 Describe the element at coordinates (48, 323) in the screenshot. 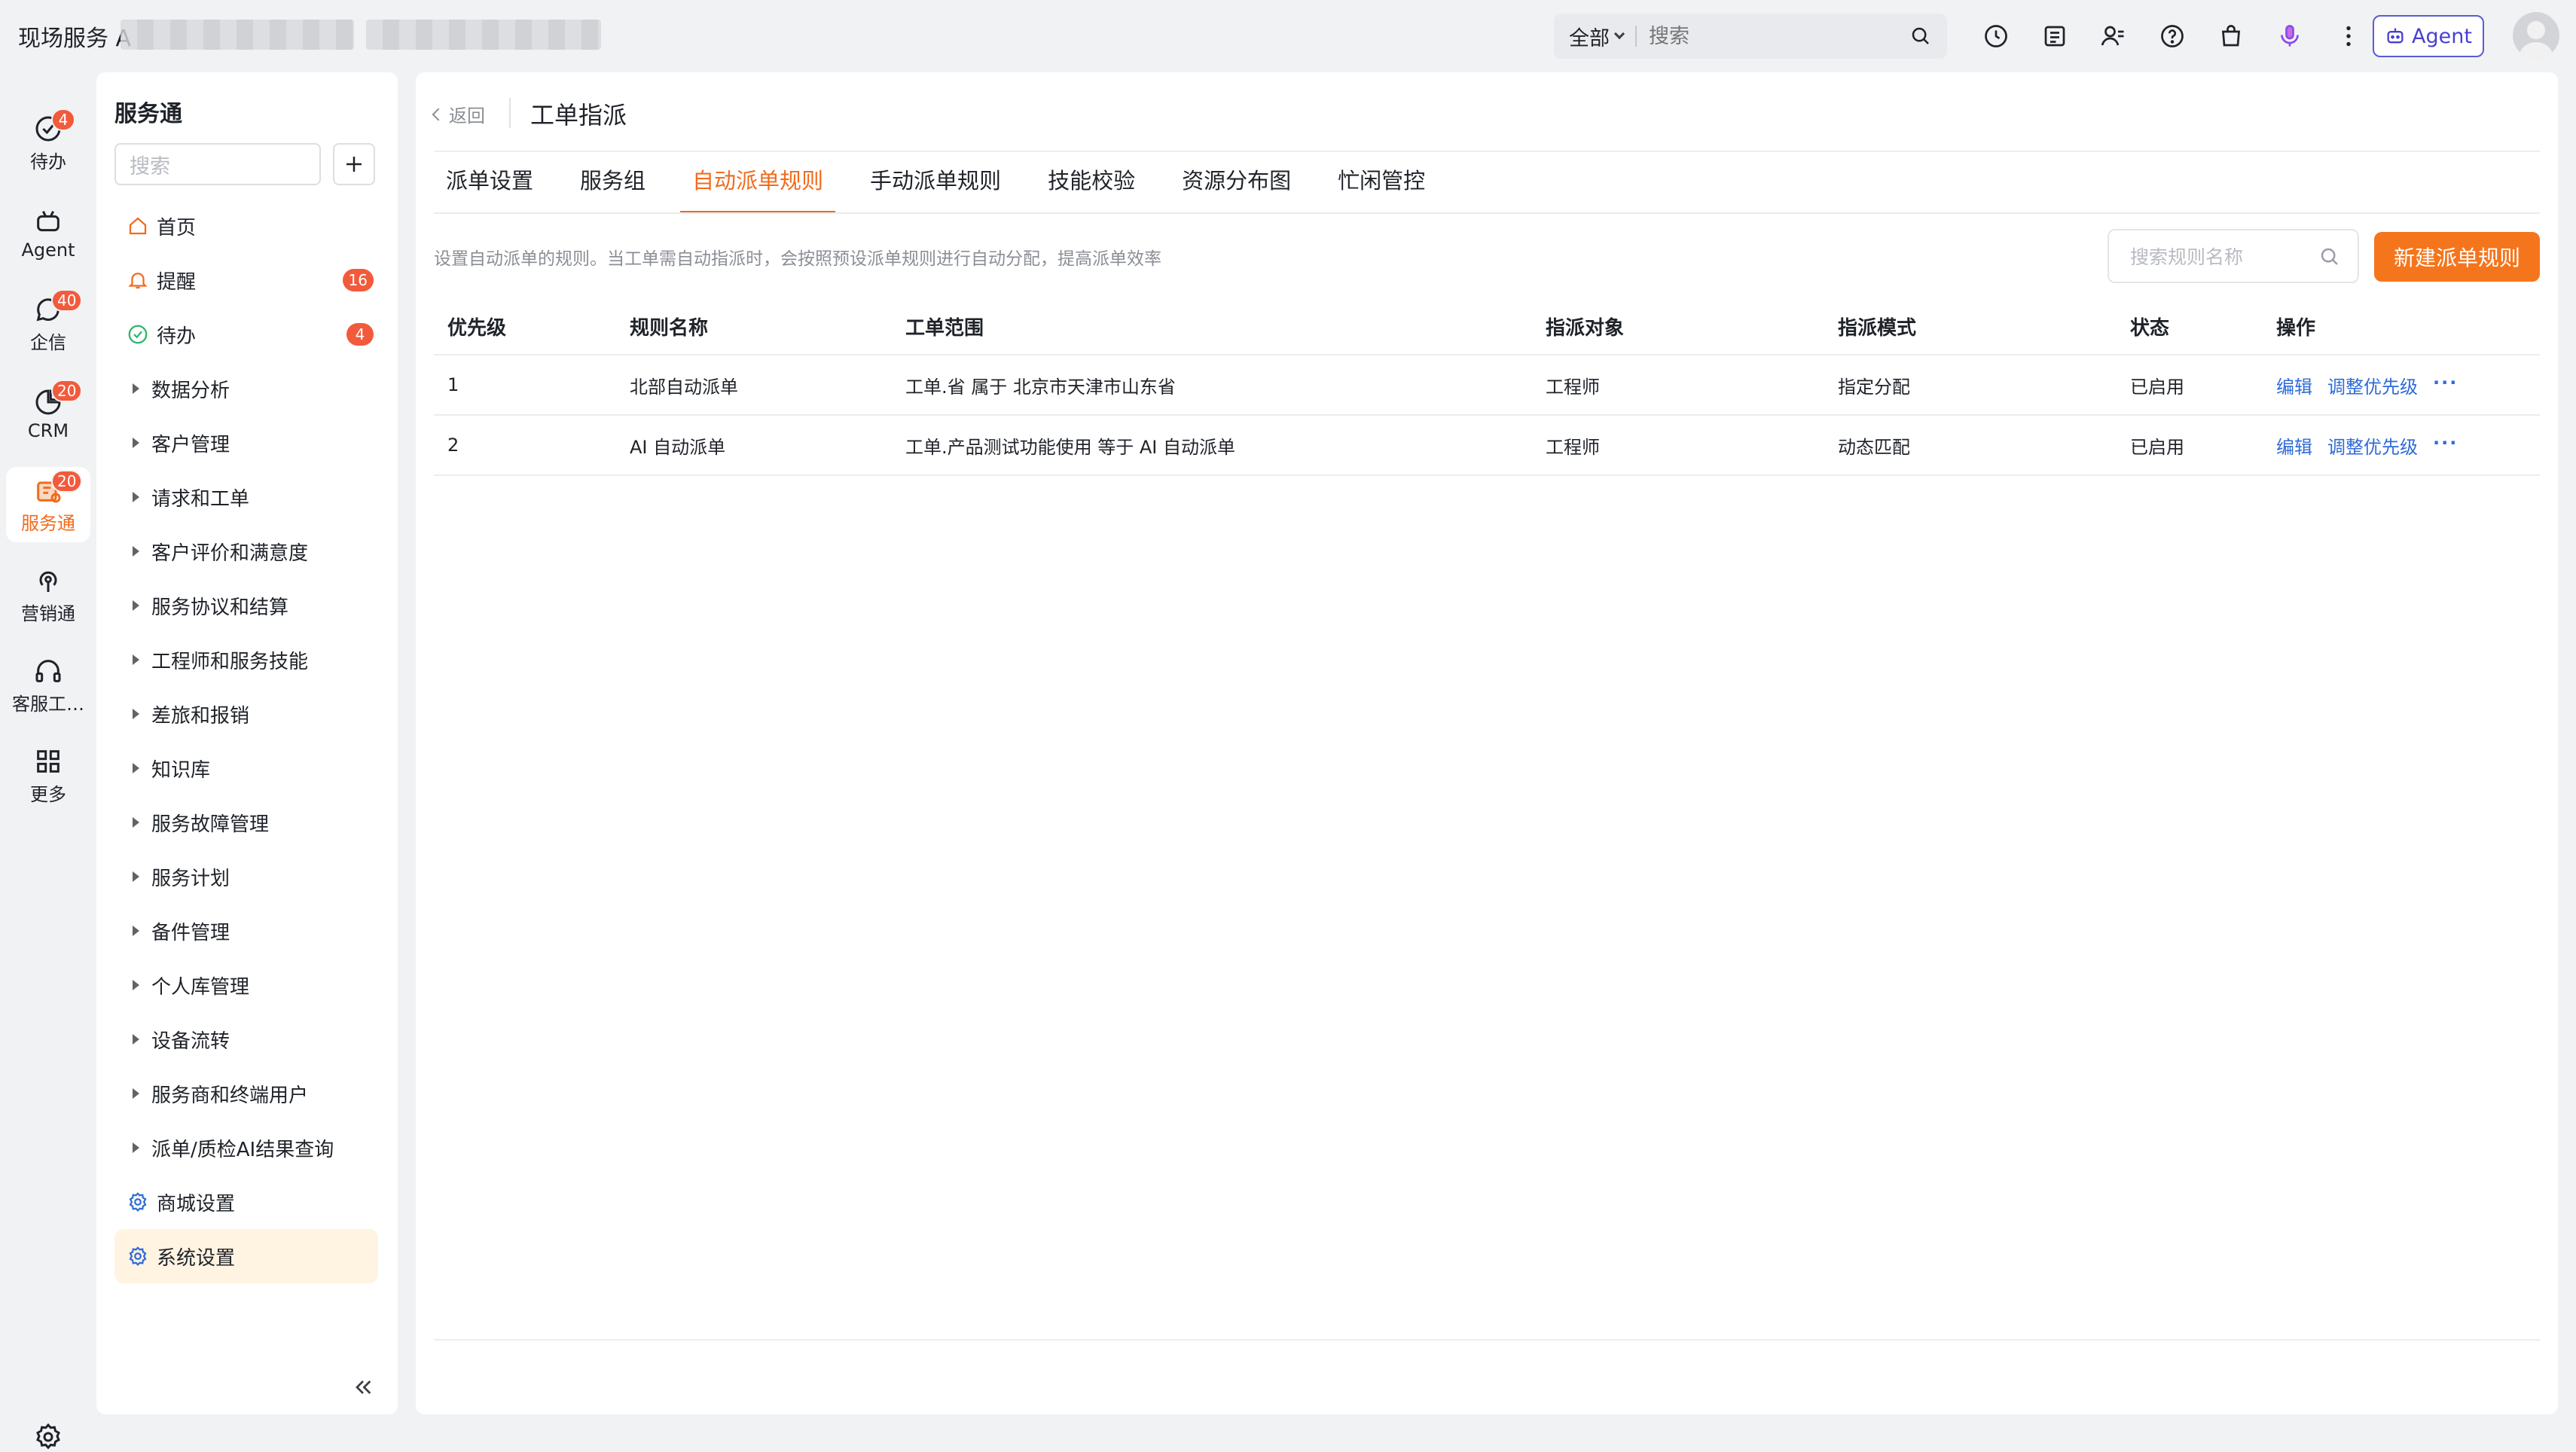

I see `rail-item-chat: 40 企信` at that location.